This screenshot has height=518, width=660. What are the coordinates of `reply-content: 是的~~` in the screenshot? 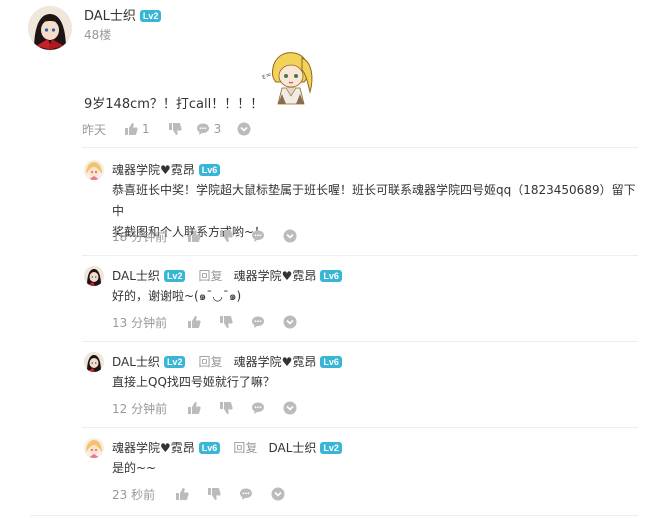 It's located at (134, 468).